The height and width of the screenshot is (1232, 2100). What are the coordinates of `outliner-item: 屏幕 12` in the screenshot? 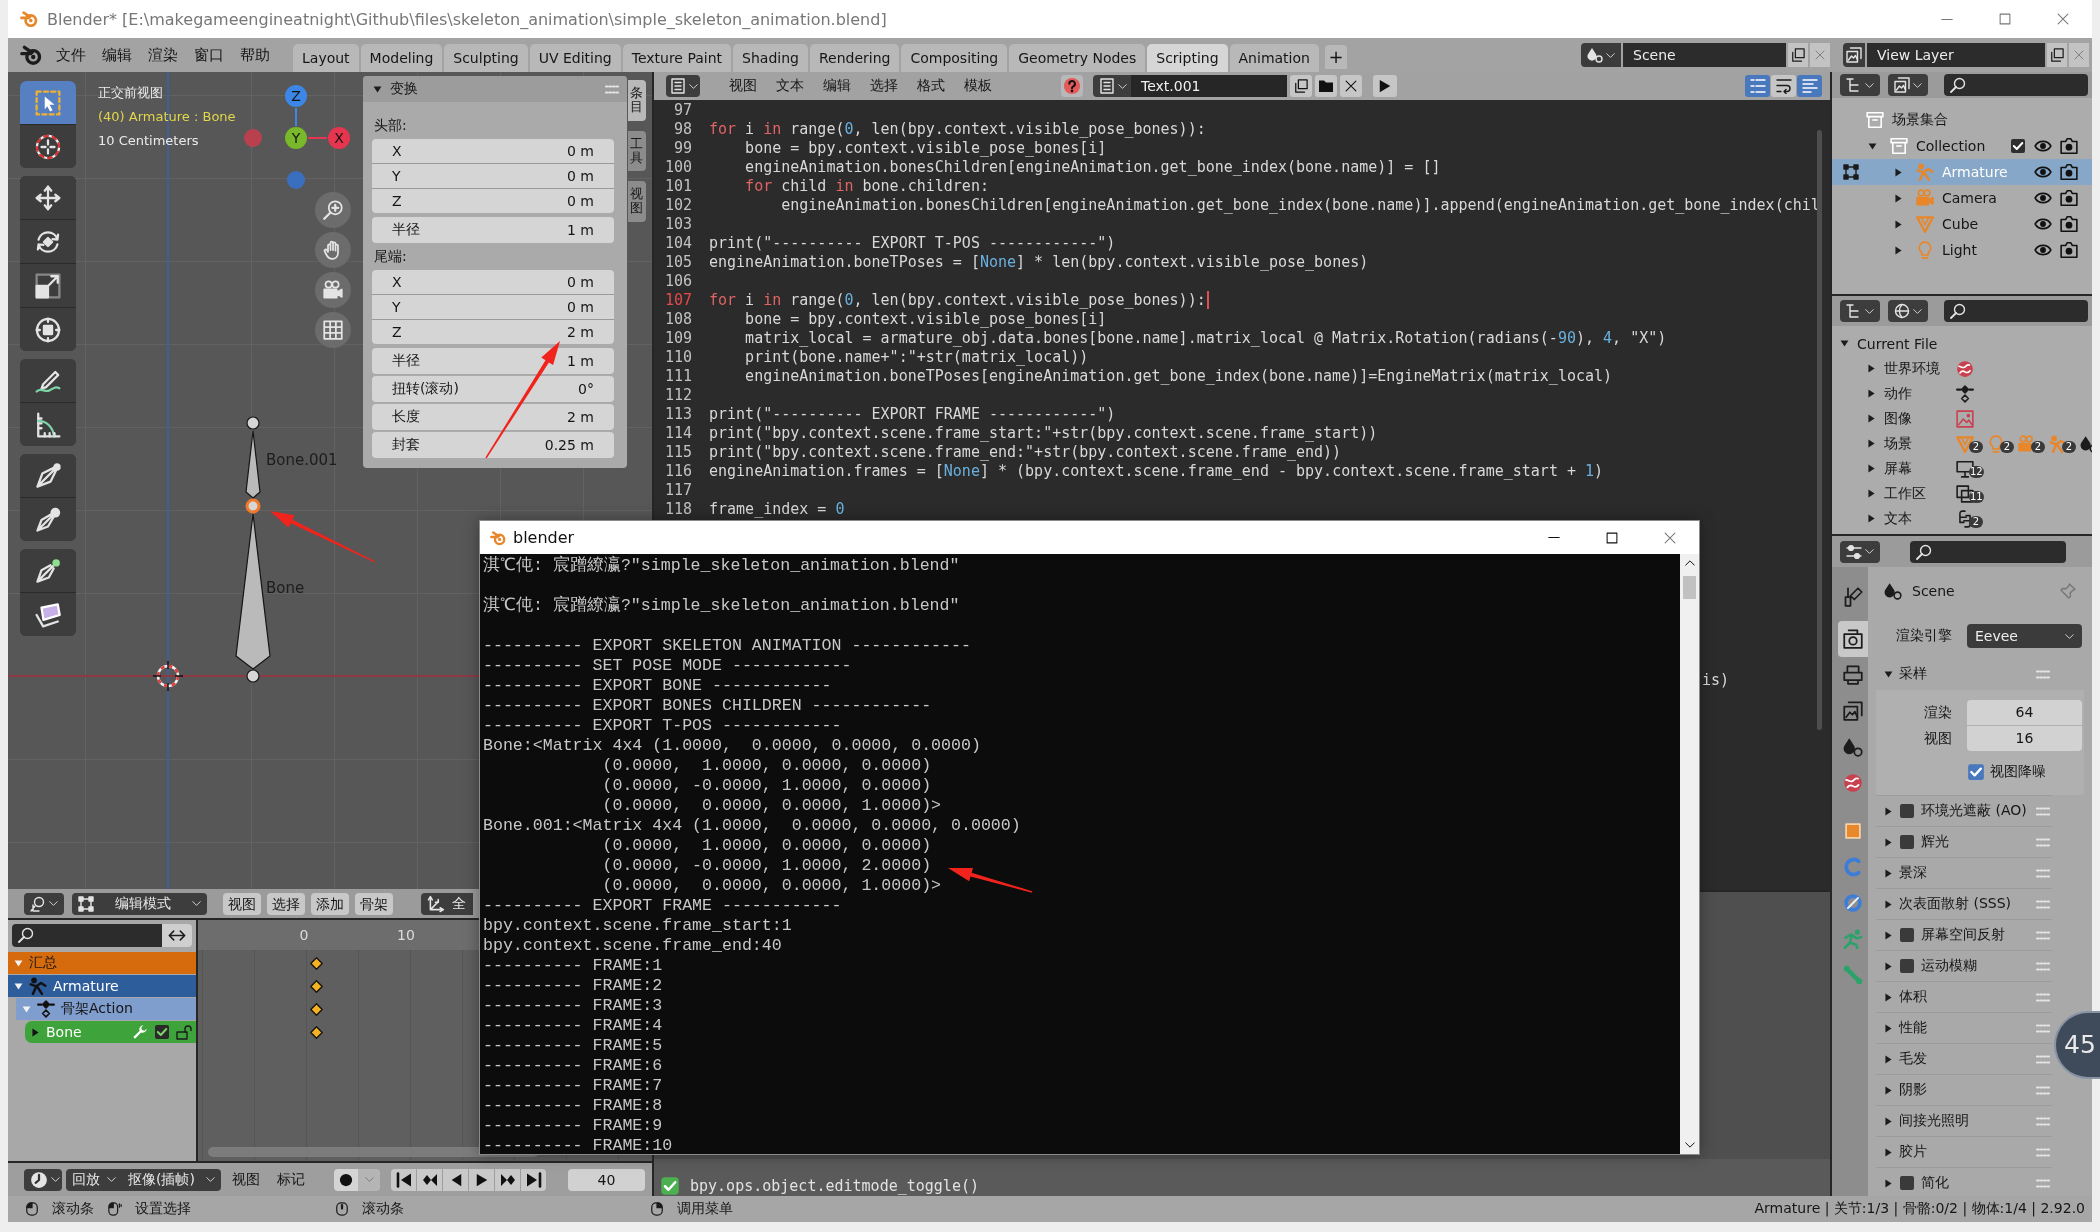 It's located at (1962, 468).